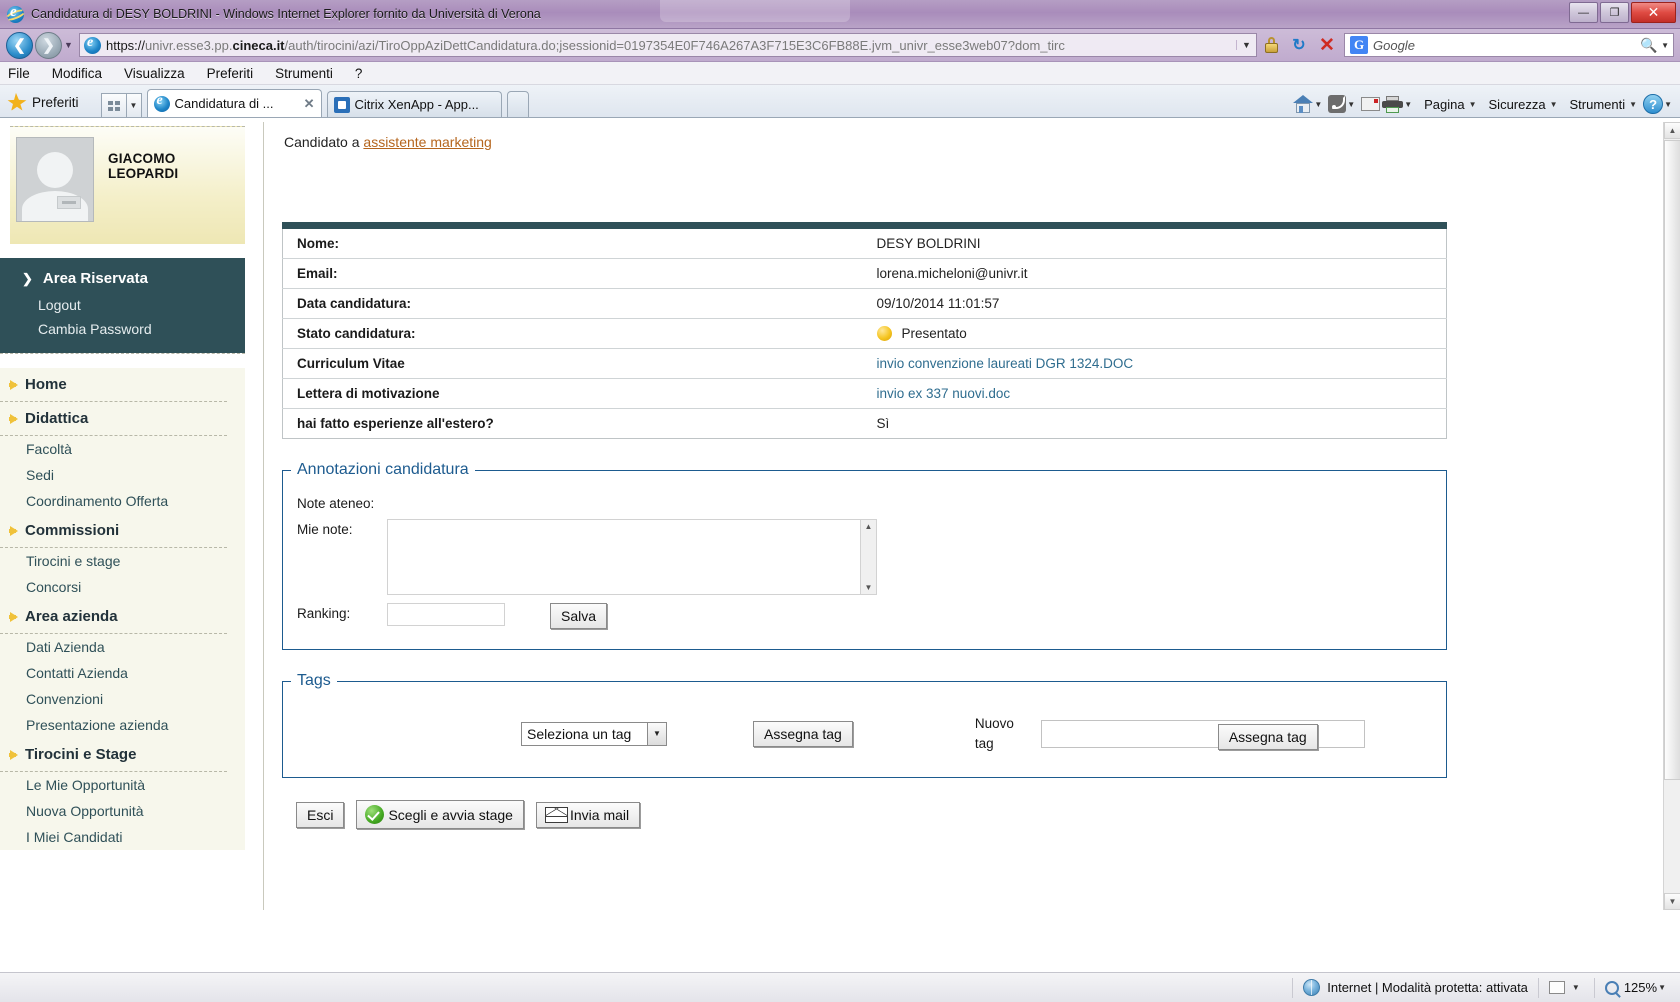 Image resolution: width=1680 pixels, height=1002 pixels. I want to click on sidebar-item-area-azienda: Area azienda, so click(122, 616).